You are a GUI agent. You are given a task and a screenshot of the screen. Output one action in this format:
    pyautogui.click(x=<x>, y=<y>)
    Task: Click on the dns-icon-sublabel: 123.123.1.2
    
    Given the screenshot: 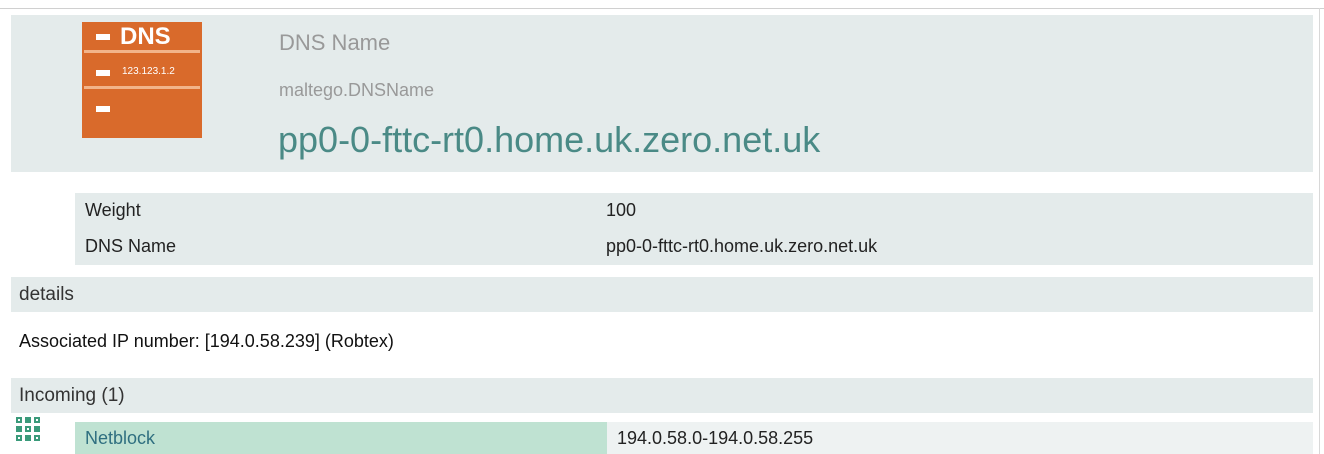 What is the action you would take?
    pyautogui.click(x=148, y=71)
    